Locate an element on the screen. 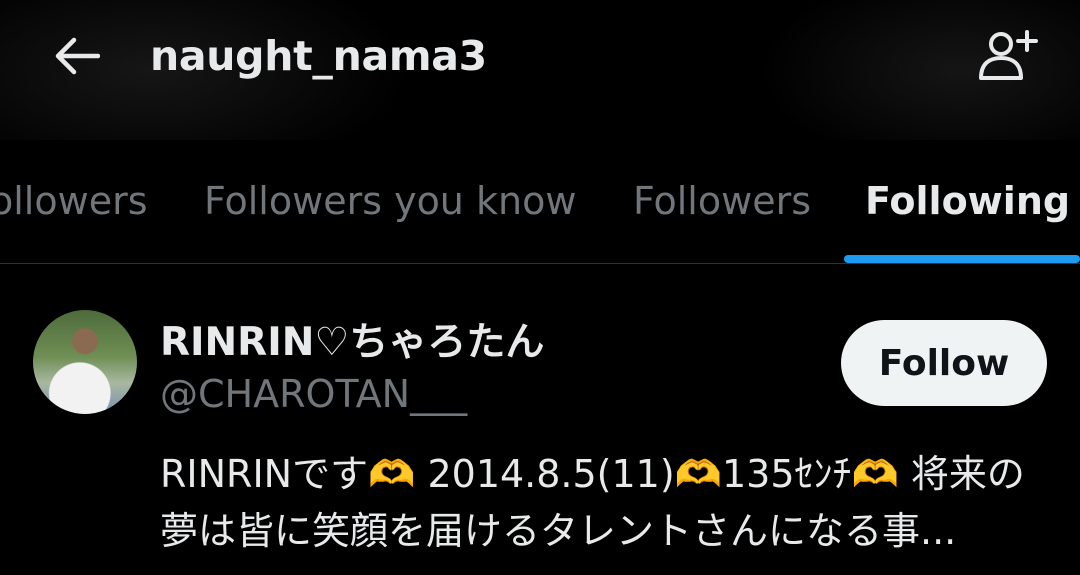 The width and height of the screenshot is (1080, 575). avatar is located at coordinates (85, 362).